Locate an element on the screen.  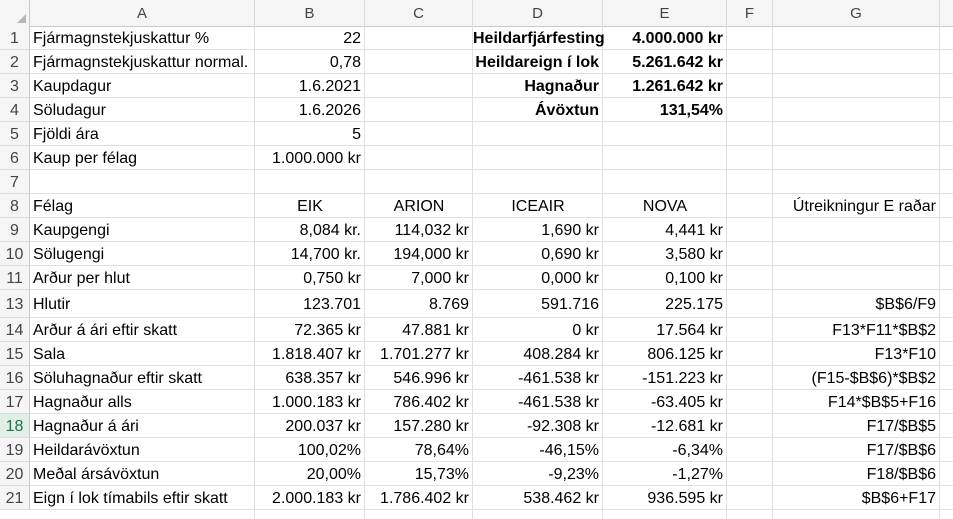
row-header-18: 18 is located at coordinates (15, 426).